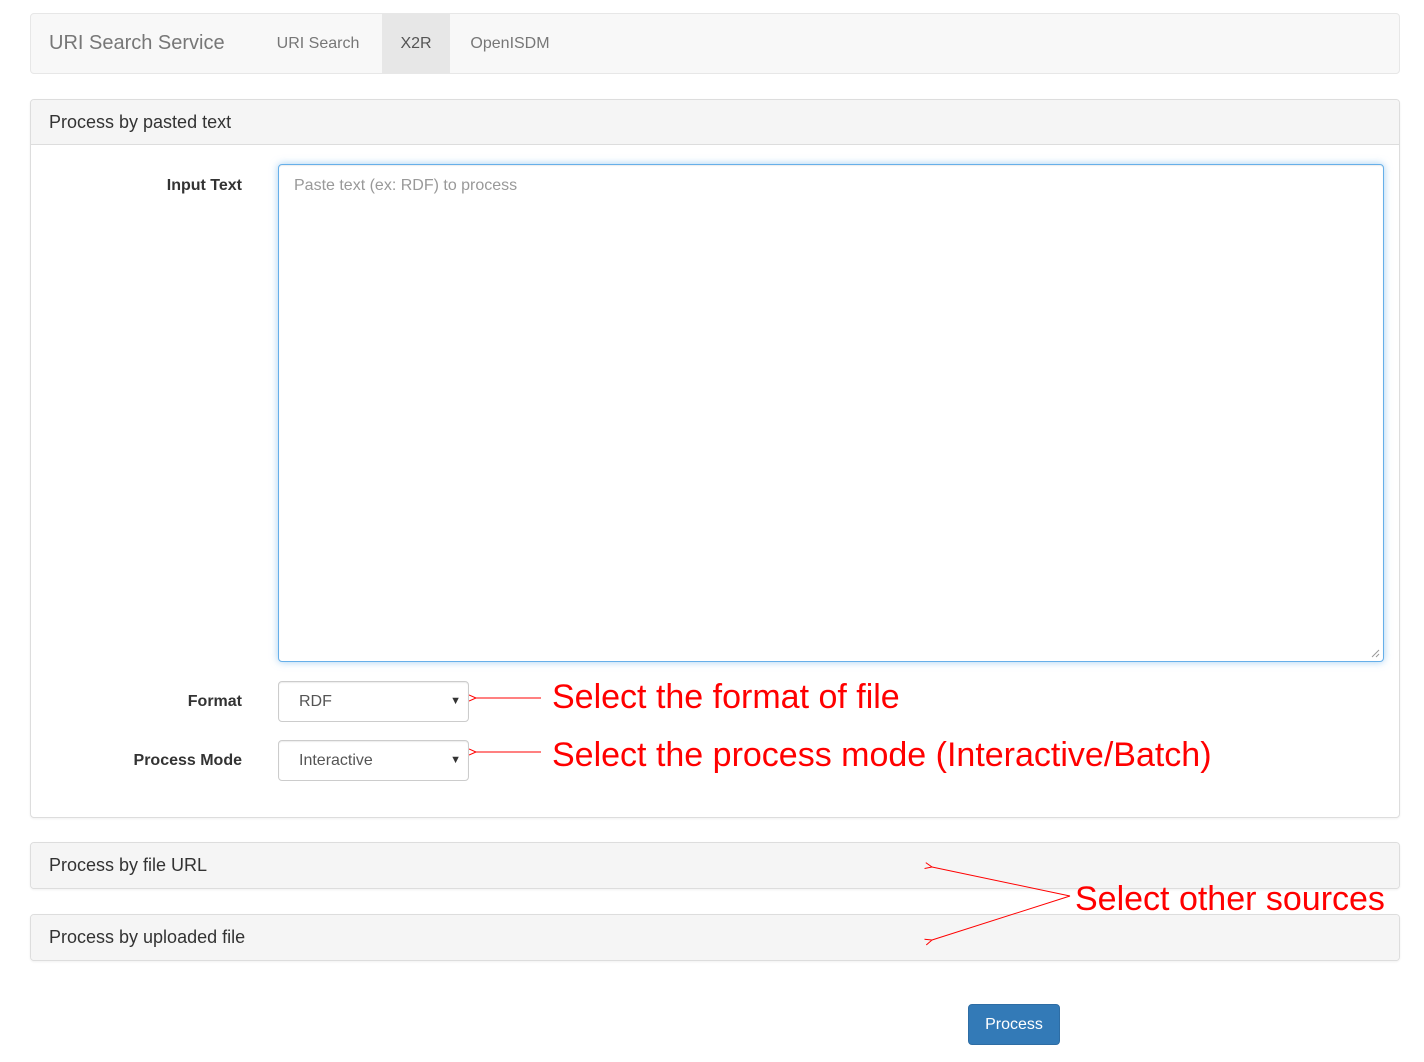  What do you see at coordinates (1230, 899) in the screenshot?
I see `sources-annotation: Select other sources` at bounding box center [1230, 899].